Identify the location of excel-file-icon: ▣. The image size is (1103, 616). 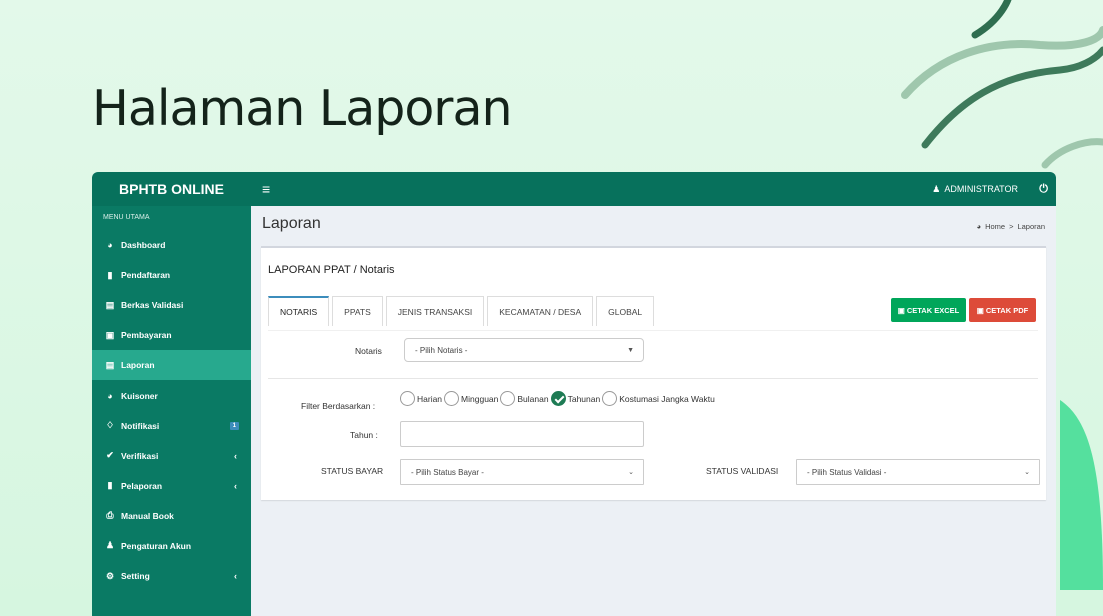
(901, 310).